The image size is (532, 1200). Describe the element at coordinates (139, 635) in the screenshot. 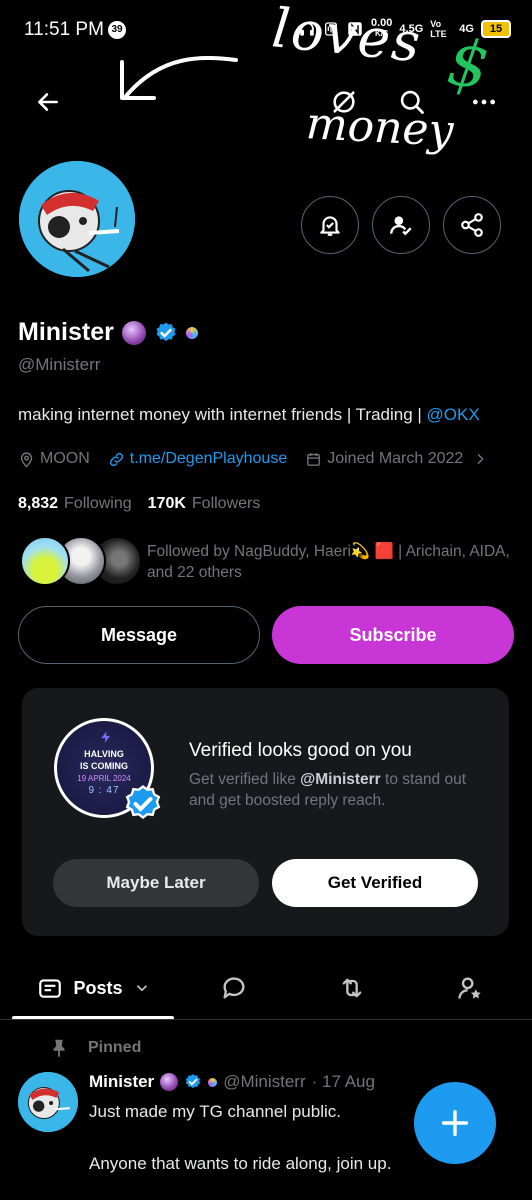

I see `message-button: Message` at that location.